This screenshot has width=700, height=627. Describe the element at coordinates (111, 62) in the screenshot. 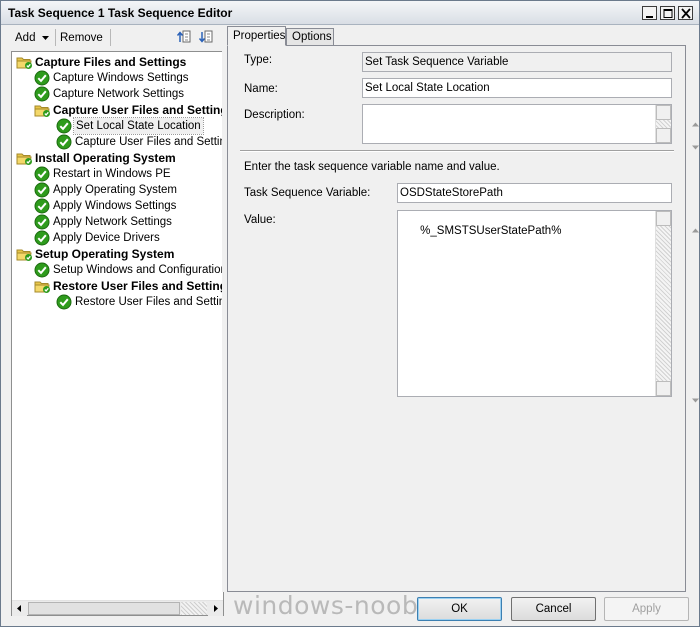

I see `tree-item-label: Capture Files and Settings` at that location.